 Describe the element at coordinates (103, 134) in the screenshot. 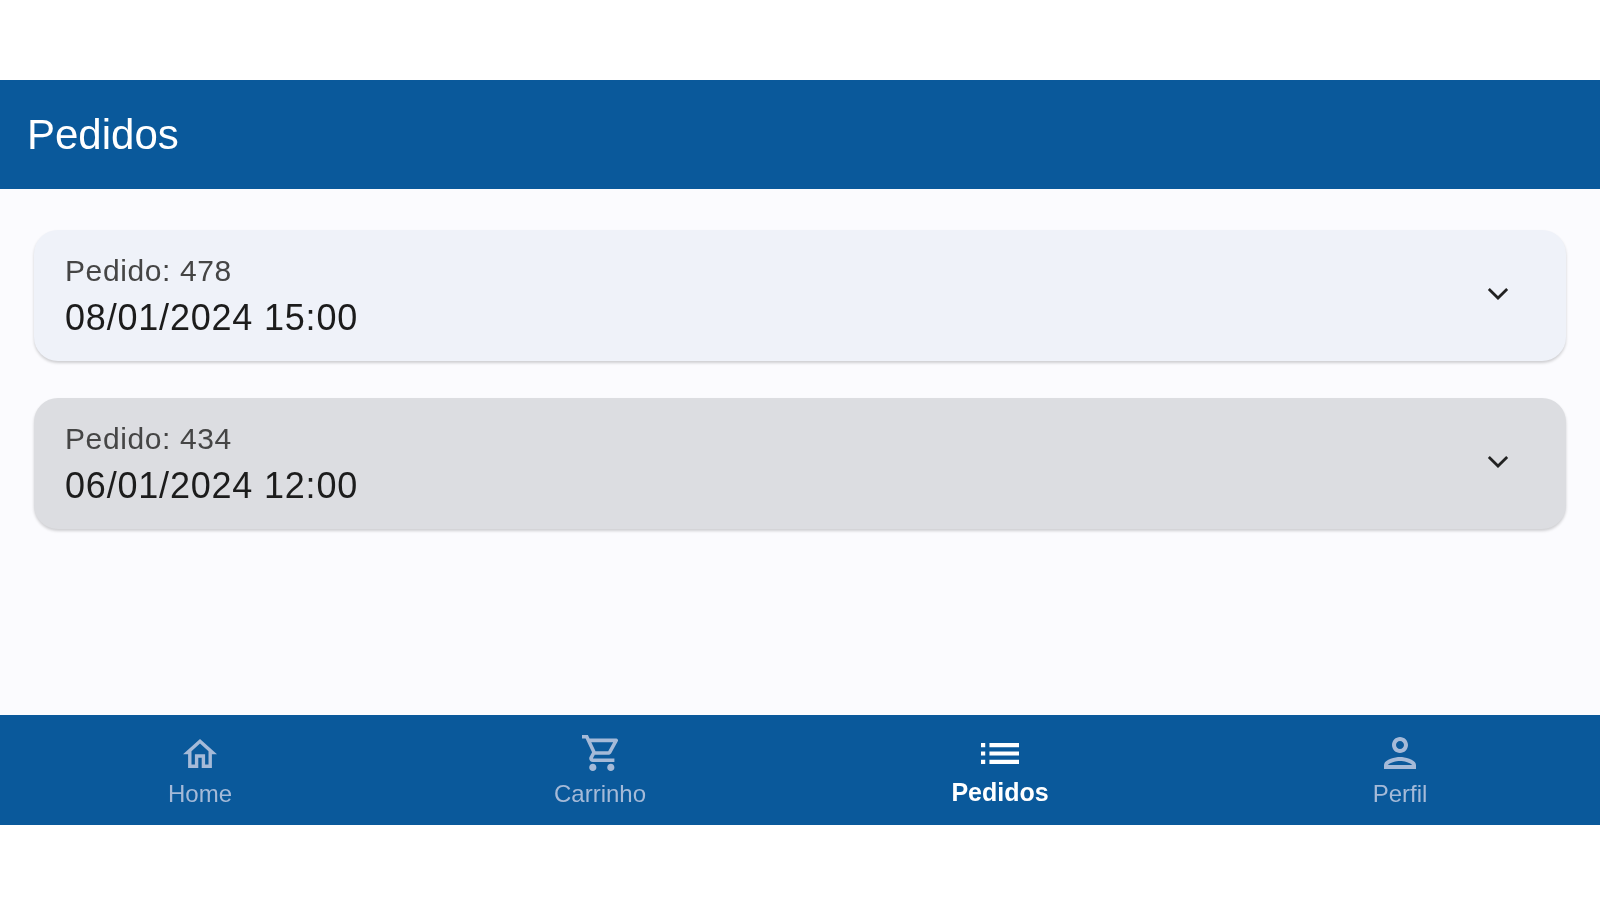

I see `app-bar-title: Pedidos` at that location.